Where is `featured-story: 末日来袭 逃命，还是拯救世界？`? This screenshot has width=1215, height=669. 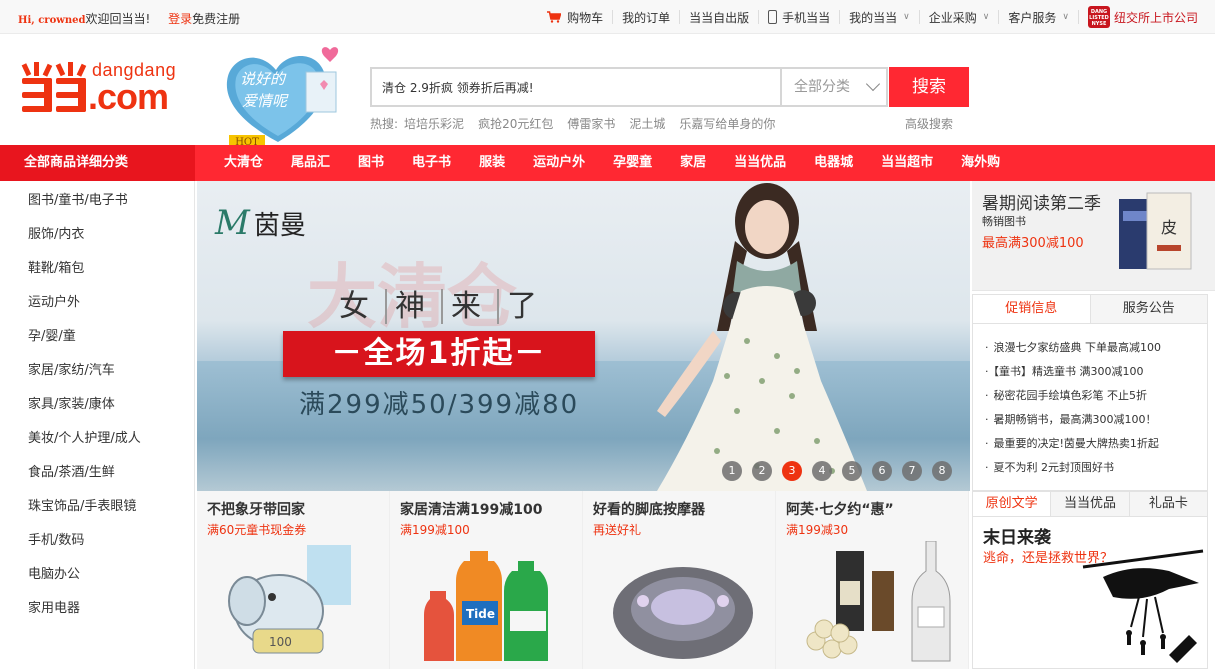 featured-story: 末日来袭 逃命，还是拯救世界？ is located at coordinates (1090, 593).